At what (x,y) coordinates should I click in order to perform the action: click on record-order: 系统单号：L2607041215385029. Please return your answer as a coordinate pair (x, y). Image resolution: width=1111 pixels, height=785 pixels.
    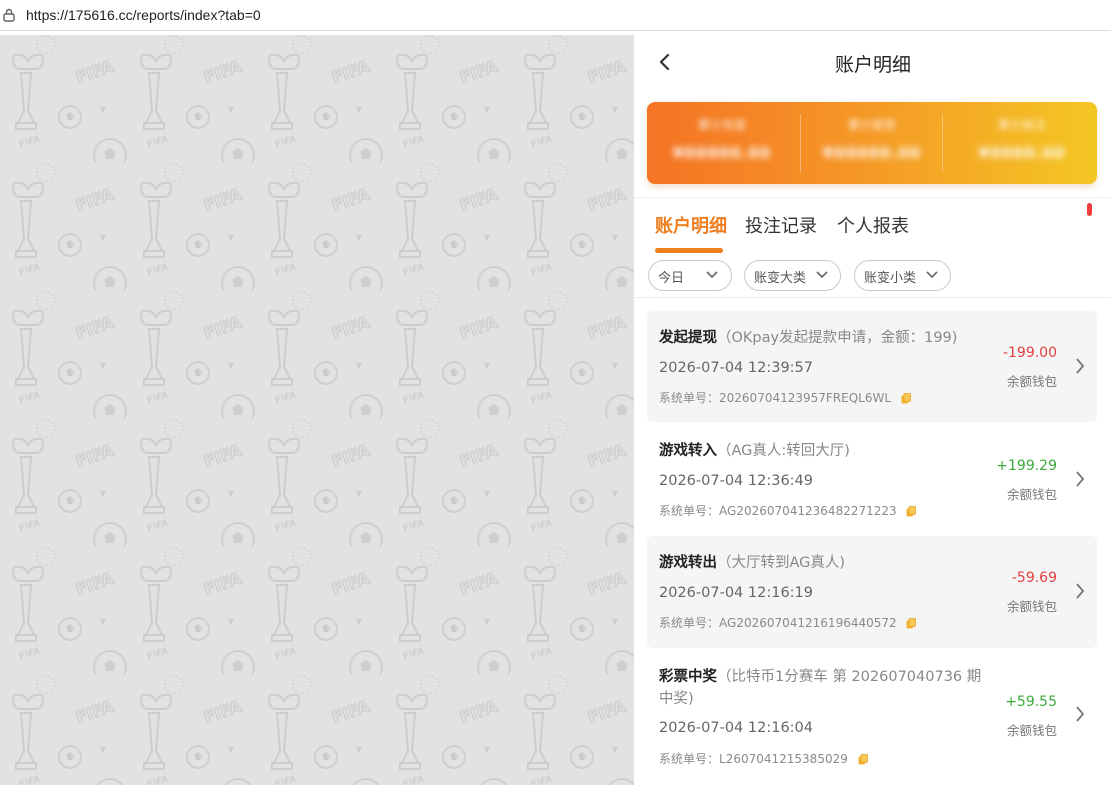
    Looking at the image, I should click on (763, 758).